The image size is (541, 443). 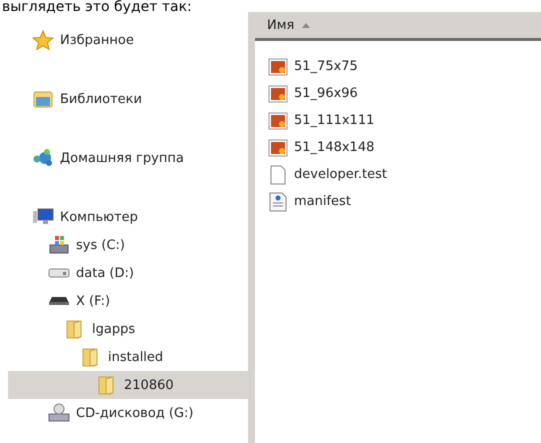 I want to click on file-item: 51_75x75, so click(x=404, y=66).